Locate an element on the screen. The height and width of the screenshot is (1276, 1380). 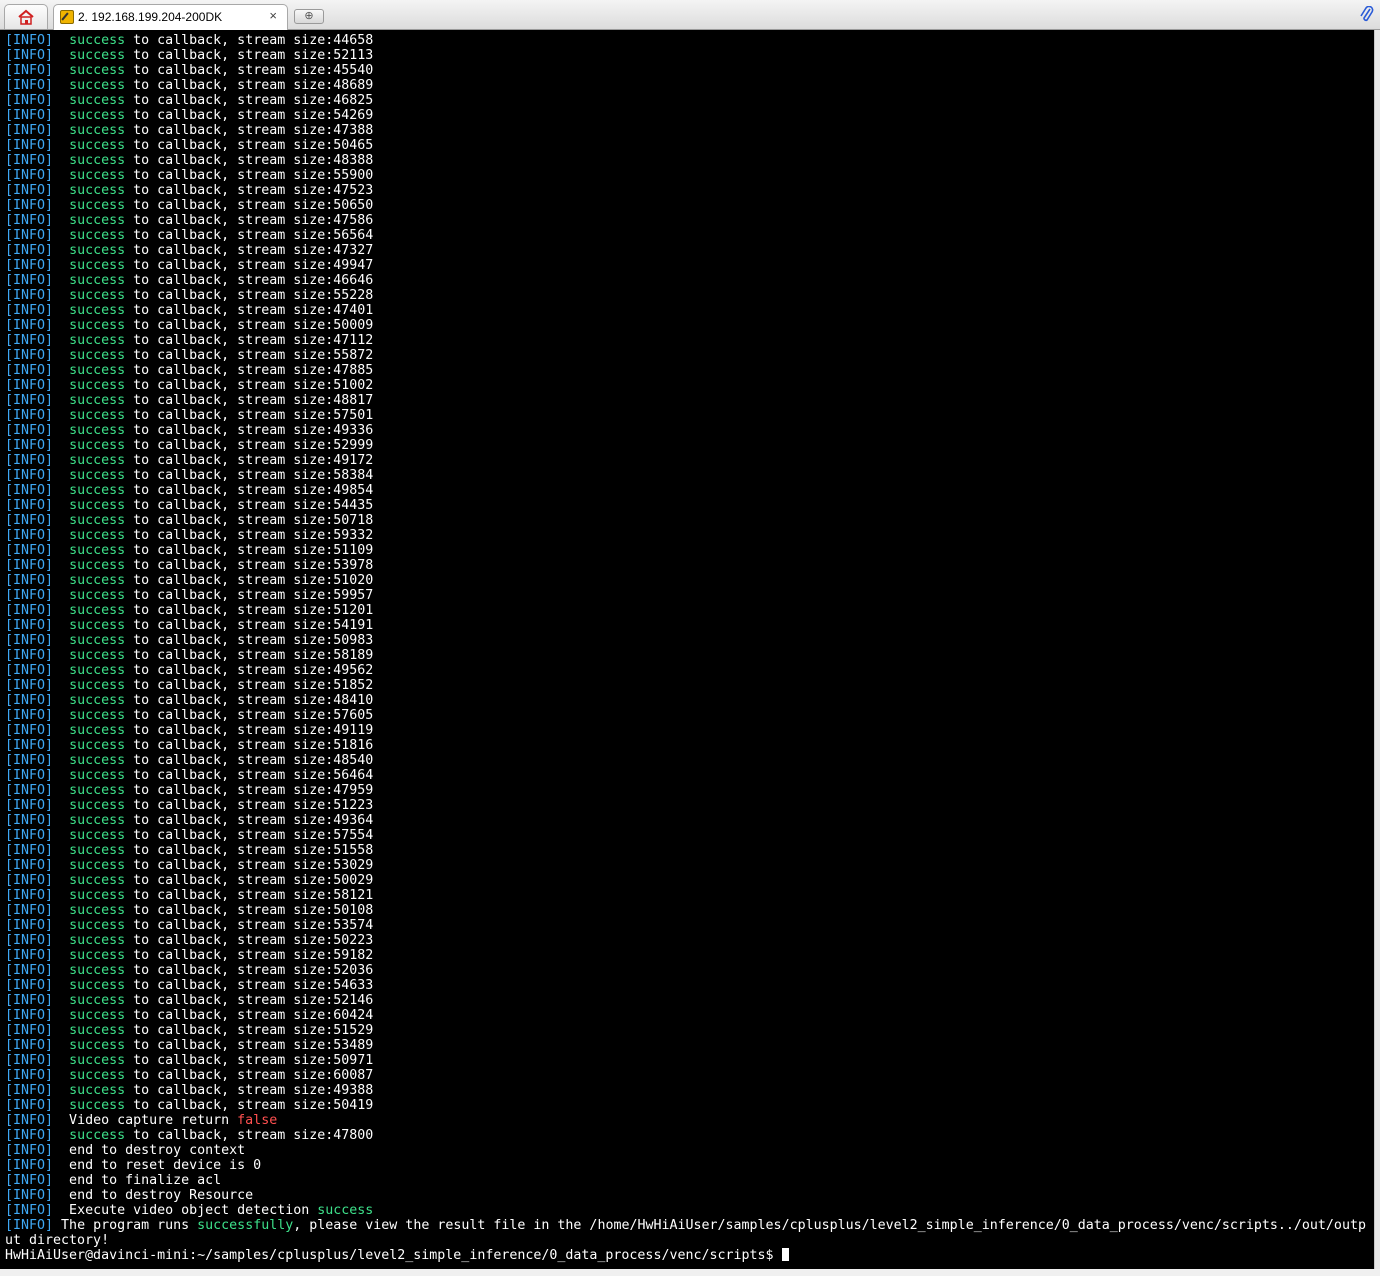
stream-size: 54435 is located at coordinates (353, 505).